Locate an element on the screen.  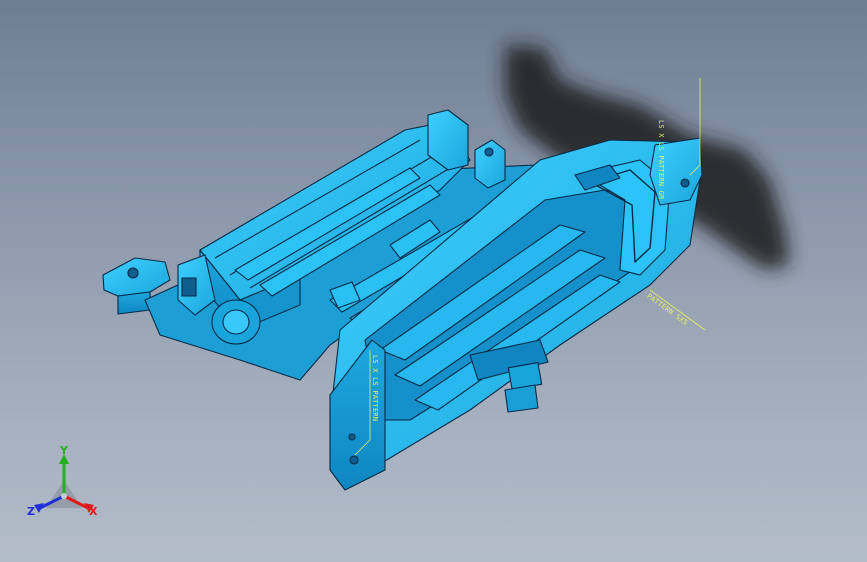
annotation-left: LS X LS PATTERN is located at coordinates (375, 388).